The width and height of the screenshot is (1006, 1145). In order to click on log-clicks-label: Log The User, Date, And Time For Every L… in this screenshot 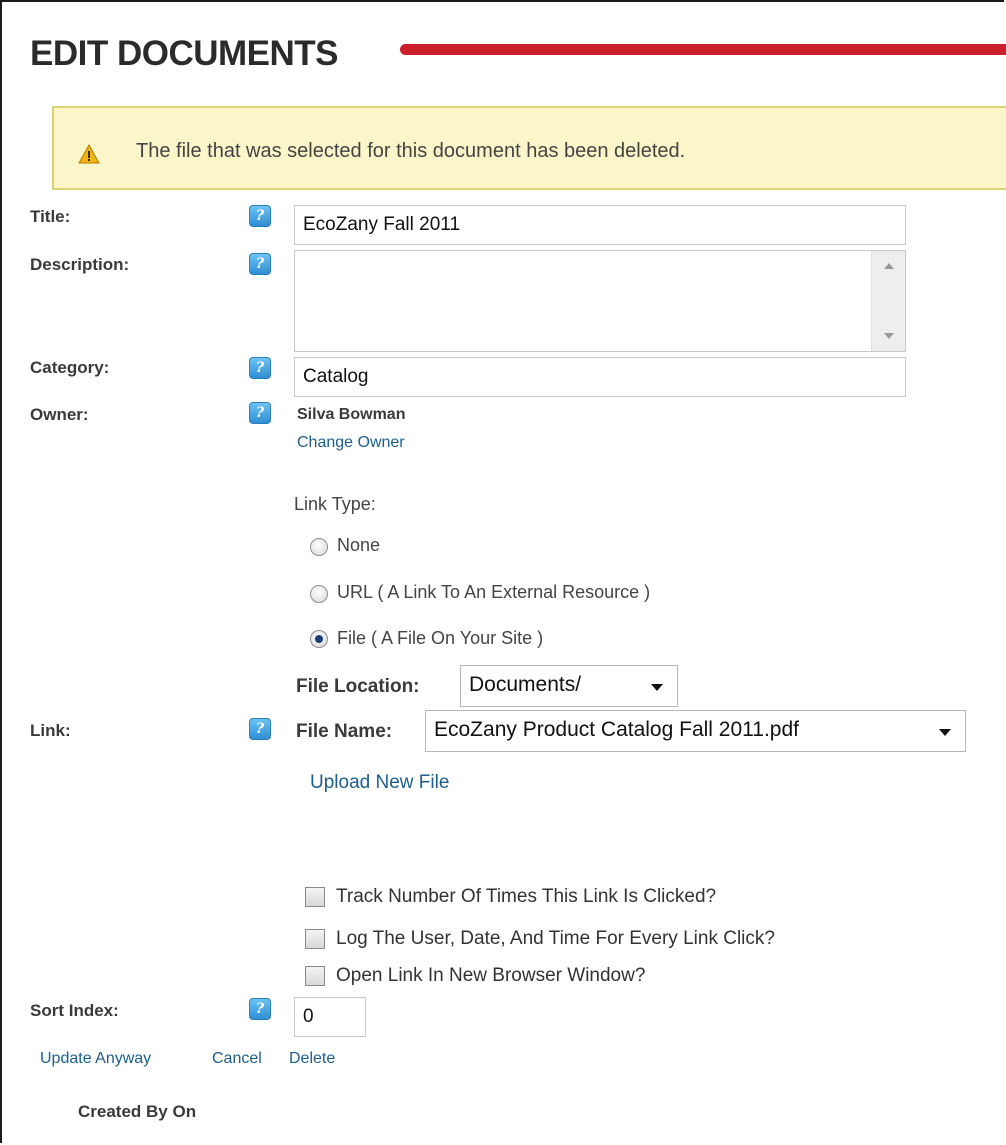, I will do `click(555, 938)`.